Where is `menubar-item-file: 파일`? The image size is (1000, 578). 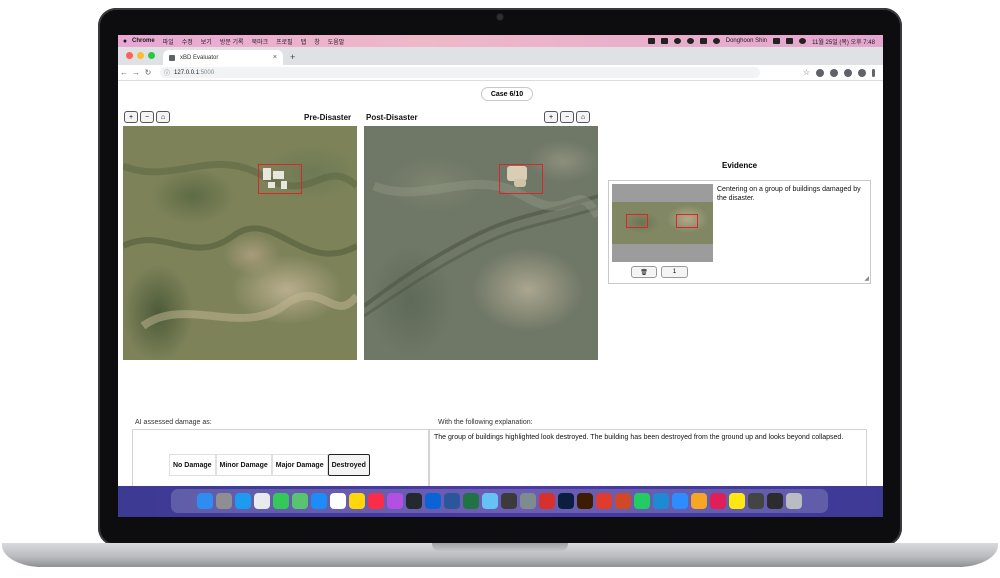
menubar-item-file: 파일 is located at coordinates (168, 41).